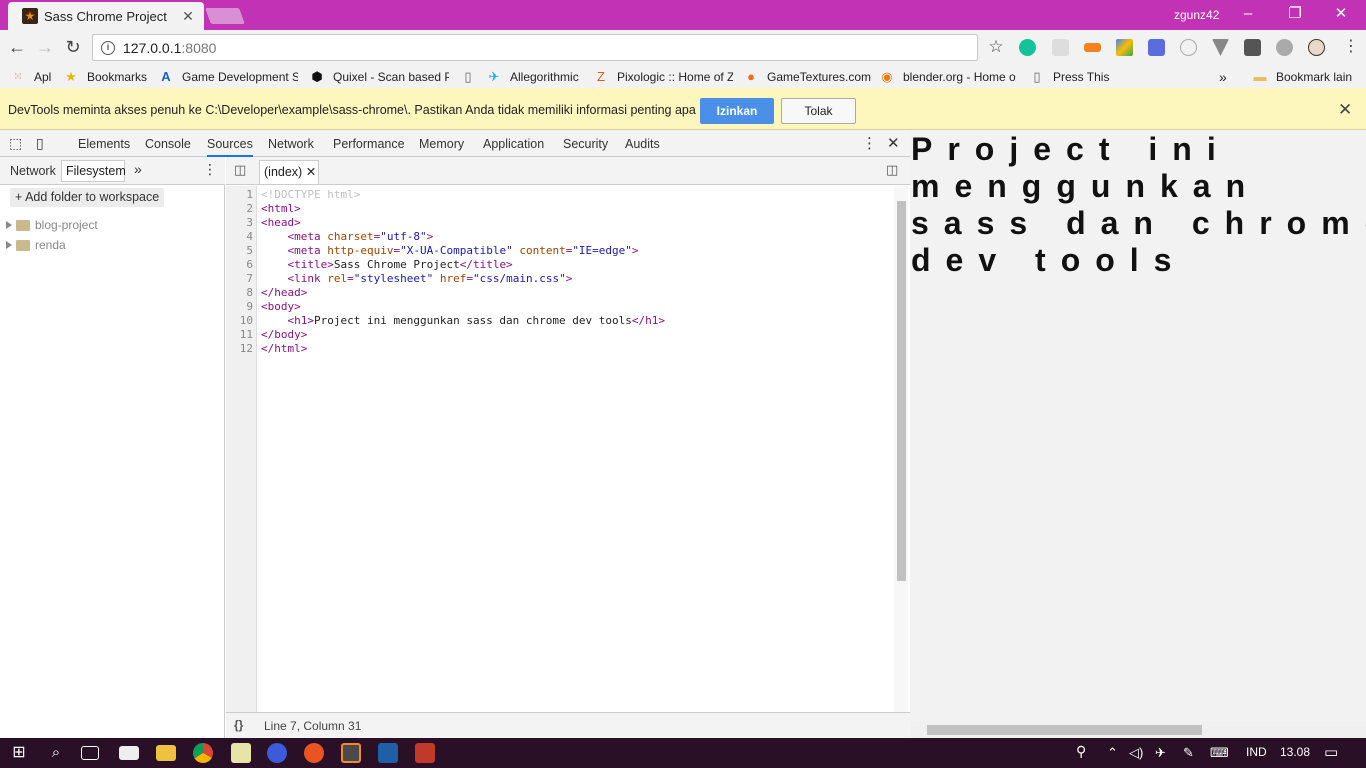 This screenshot has width=1366, height=768. What do you see at coordinates (9, 225) in the screenshot?
I see `expand-arrow-icon` at bounding box center [9, 225].